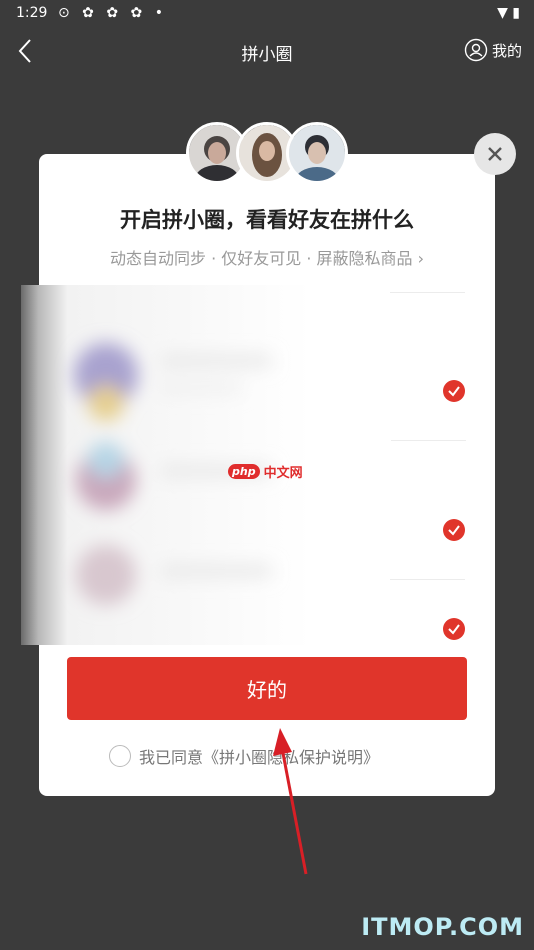 The image size is (534, 950). I want to click on wifi-battery-icons: ▼ ▮, so click(508, 13).